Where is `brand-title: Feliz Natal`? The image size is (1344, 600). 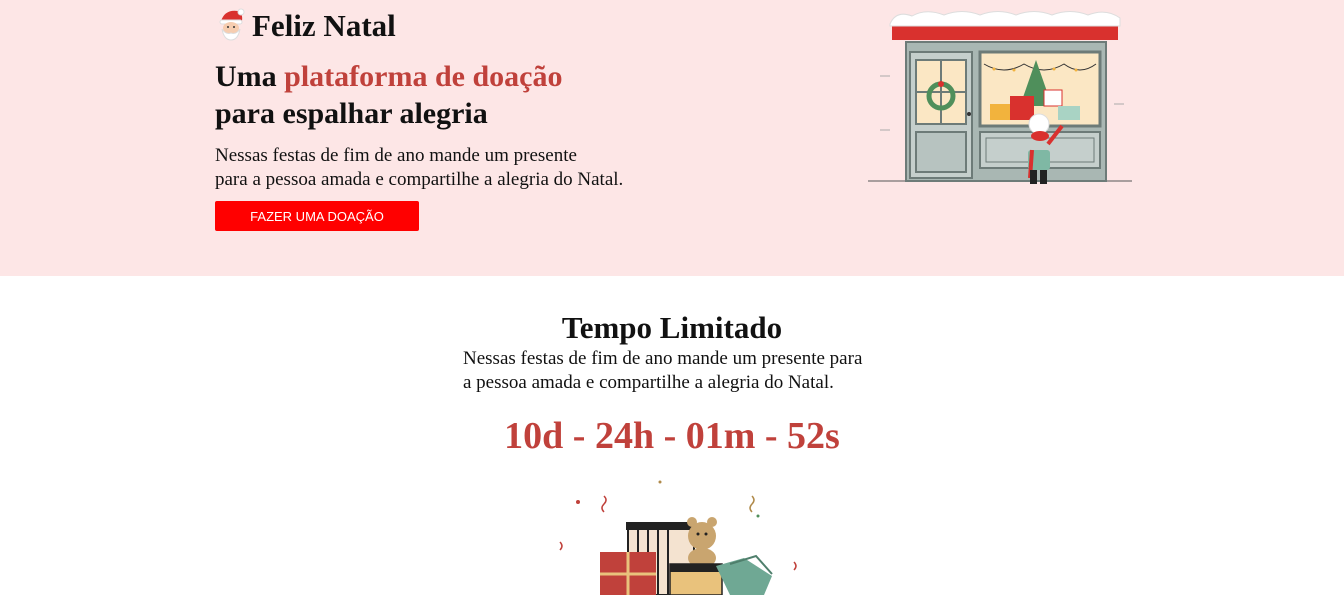
brand-title: Feliz Natal is located at coordinates (324, 25).